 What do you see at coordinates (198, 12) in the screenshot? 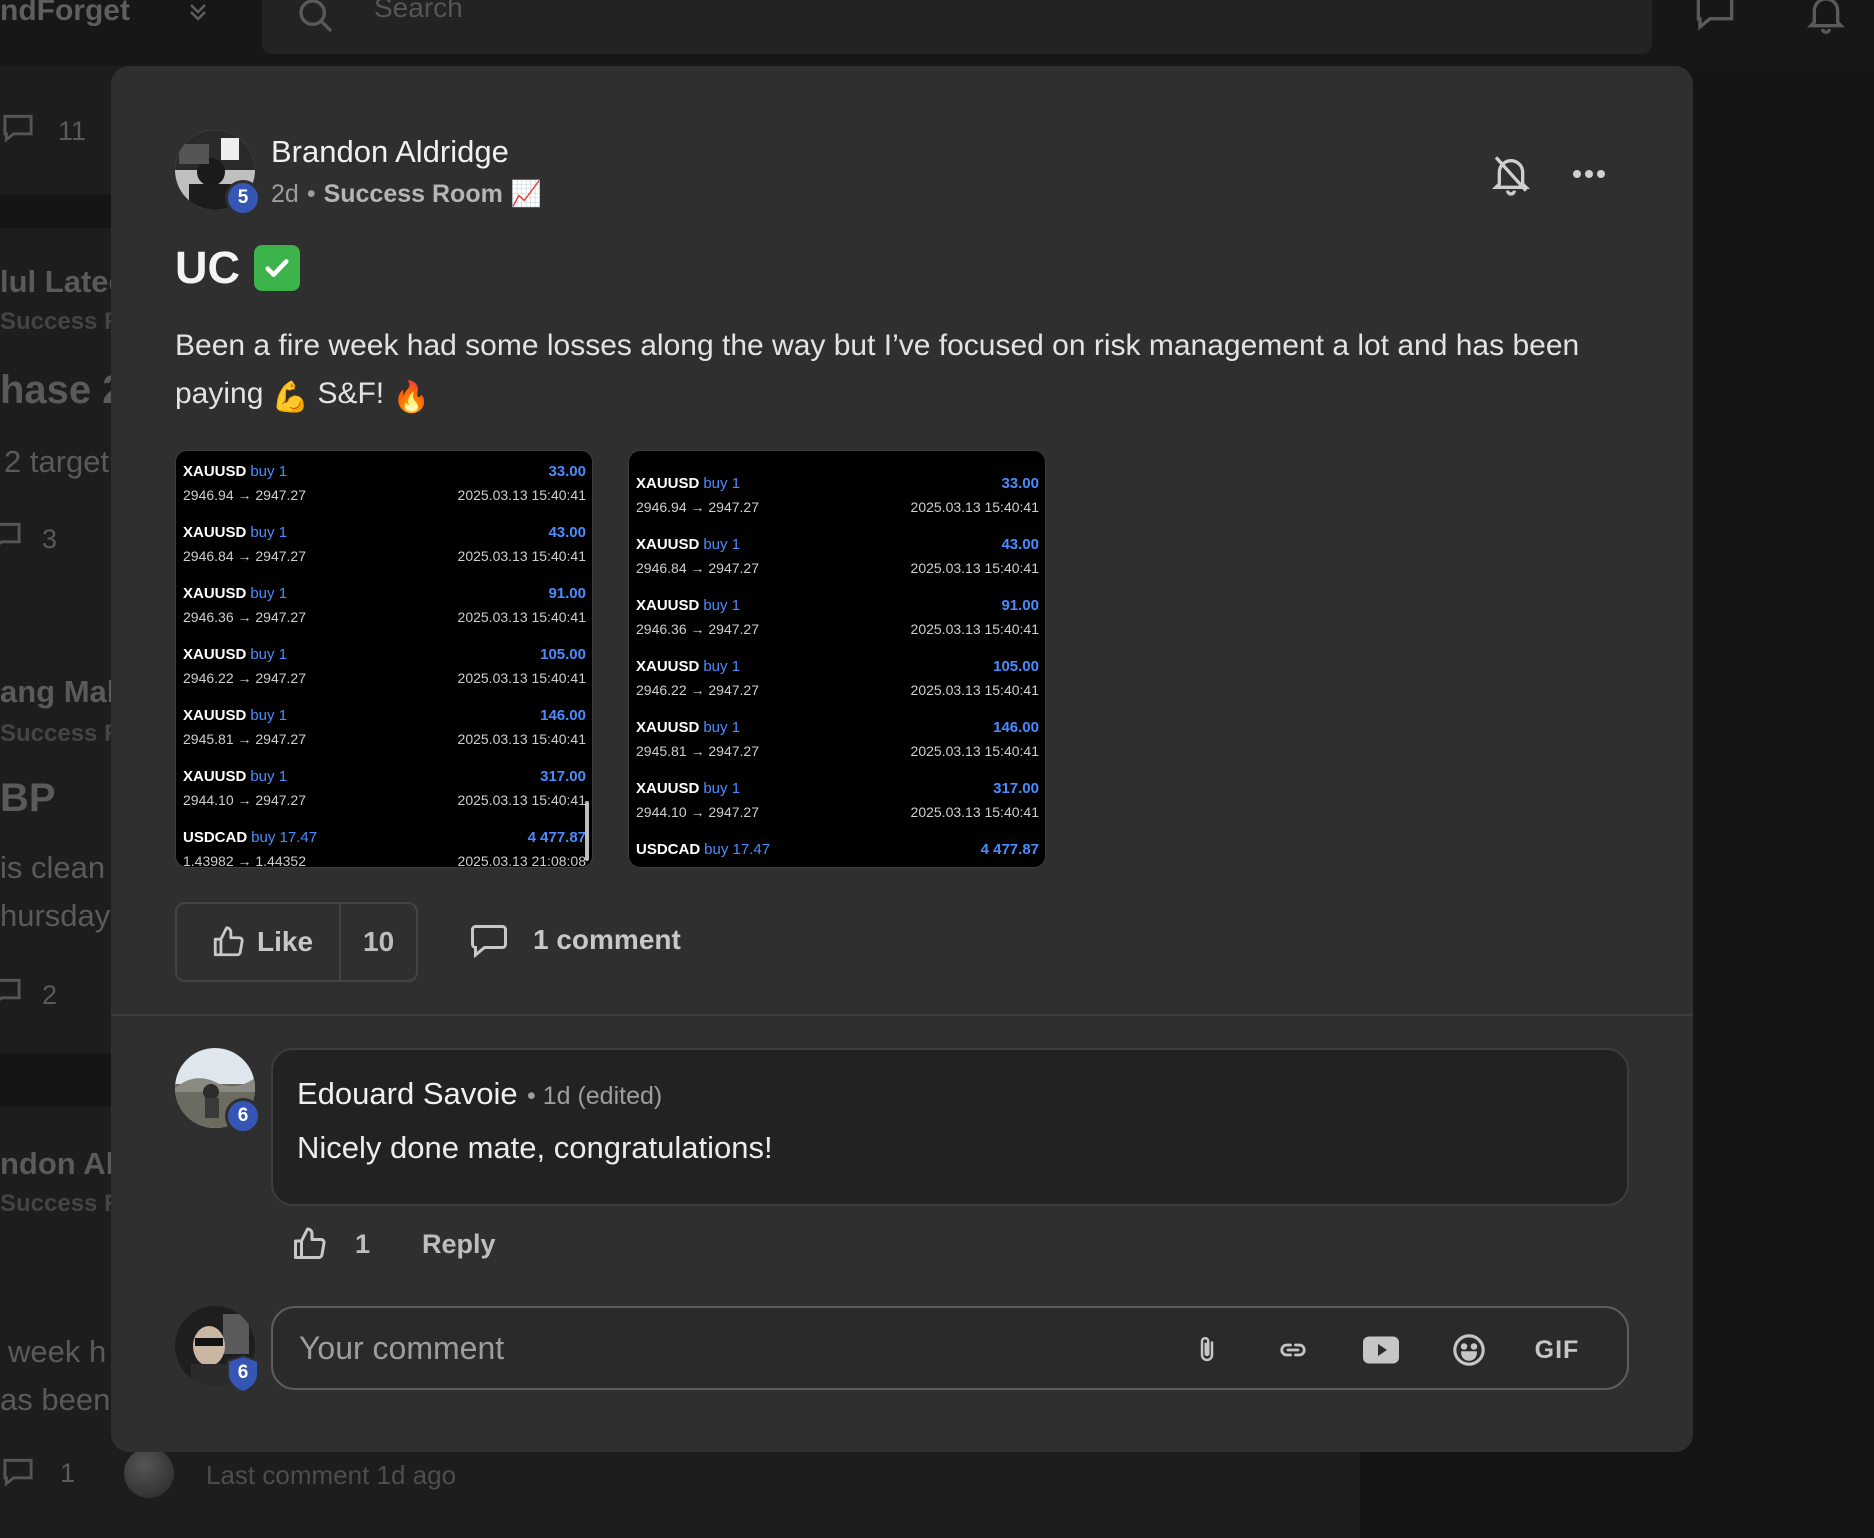
I see `chevron-down-icon` at bounding box center [198, 12].